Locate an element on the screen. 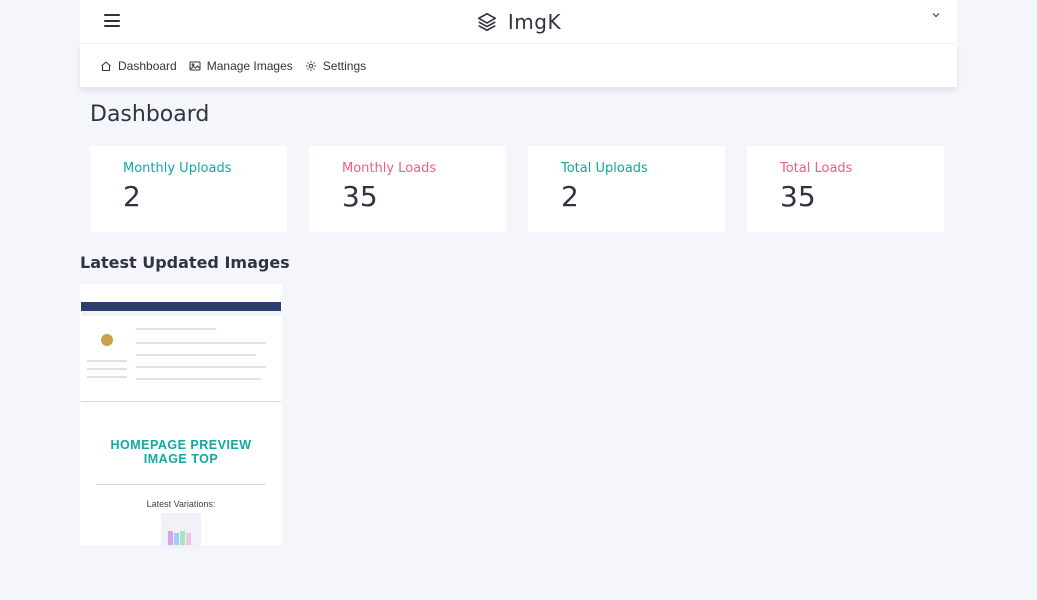 This screenshot has height=600, width=1037. menu-icon is located at coordinates (112, 20).